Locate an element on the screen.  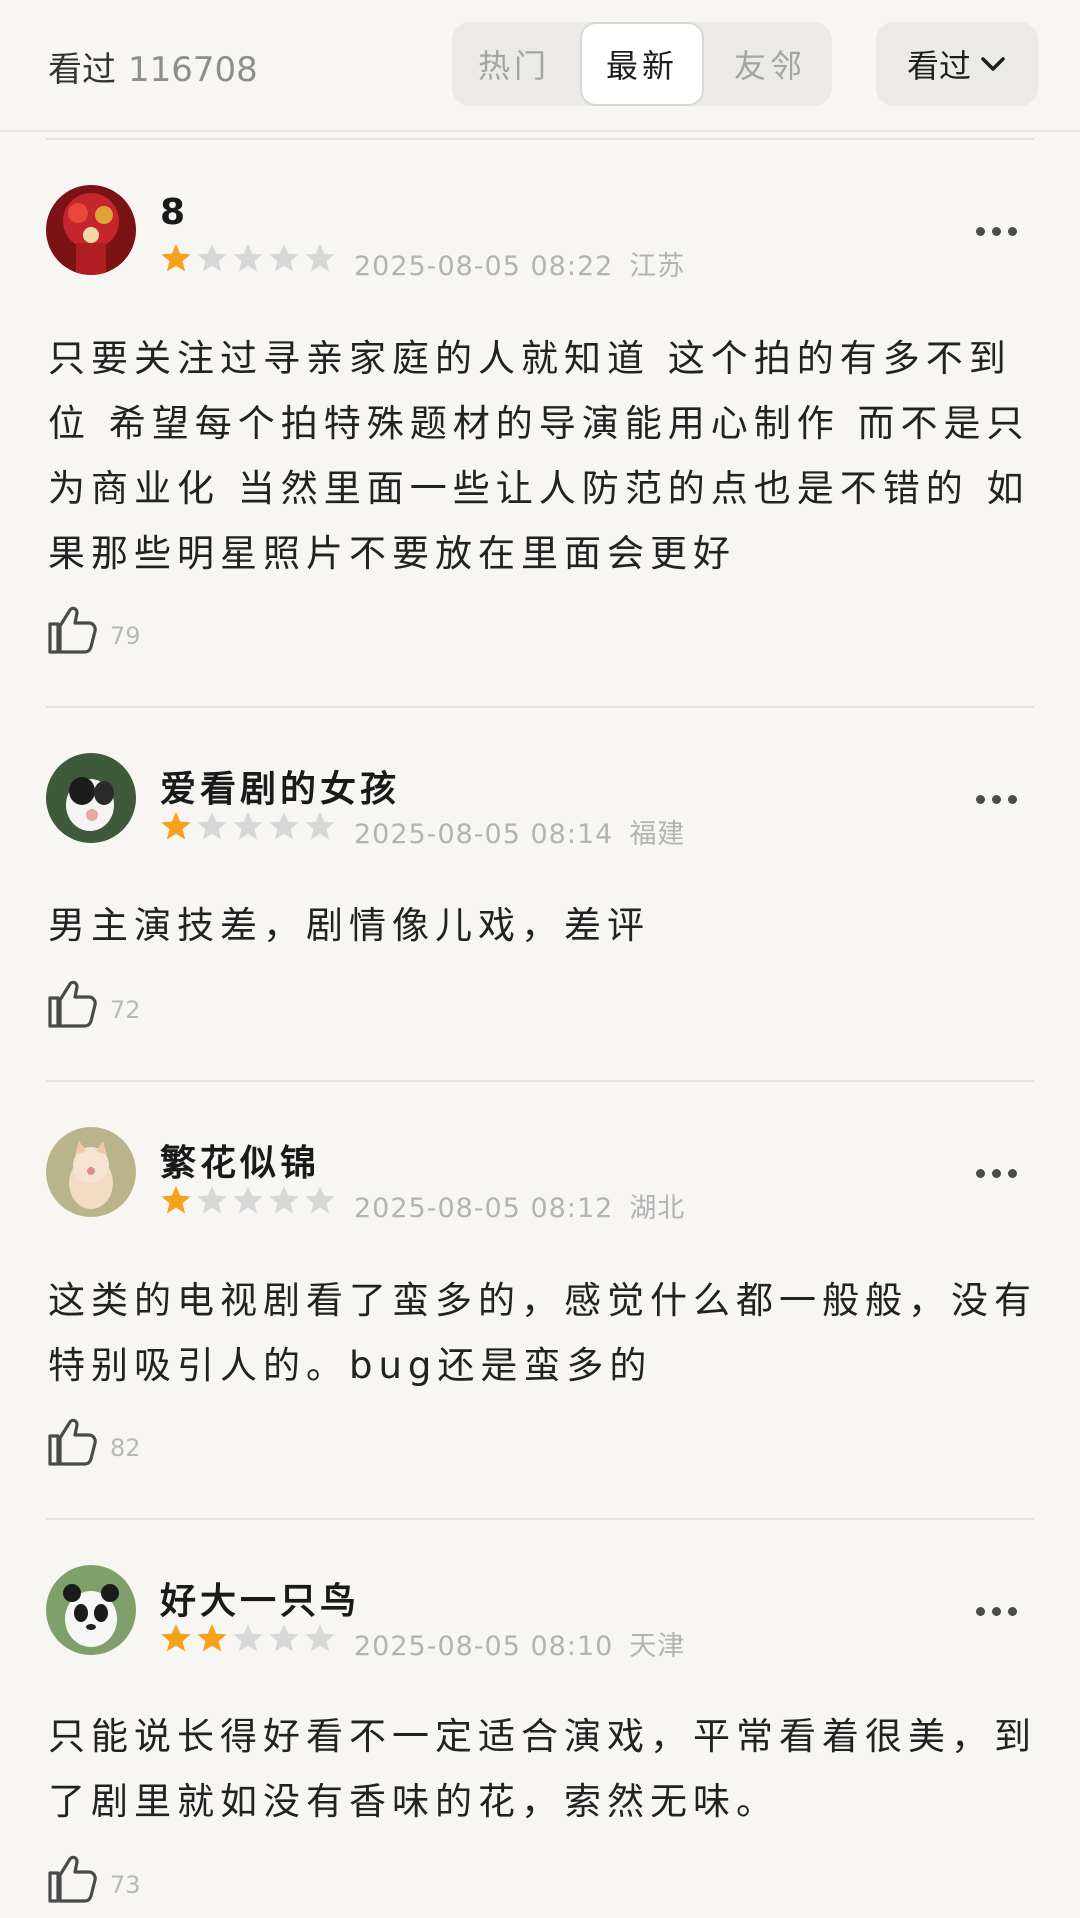
comment-meta: 2025-08-05 08:10 天津 is located at coordinates (519, 1643).